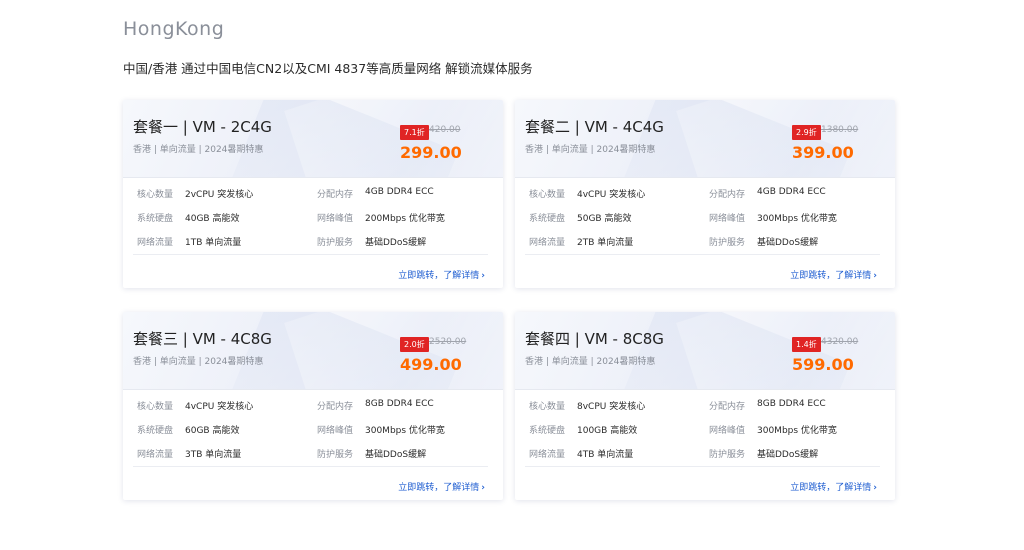 Image resolution: width=1024 pixels, height=550 pixels. I want to click on spec-value: 2TB 单向流量, so click(605, 243).